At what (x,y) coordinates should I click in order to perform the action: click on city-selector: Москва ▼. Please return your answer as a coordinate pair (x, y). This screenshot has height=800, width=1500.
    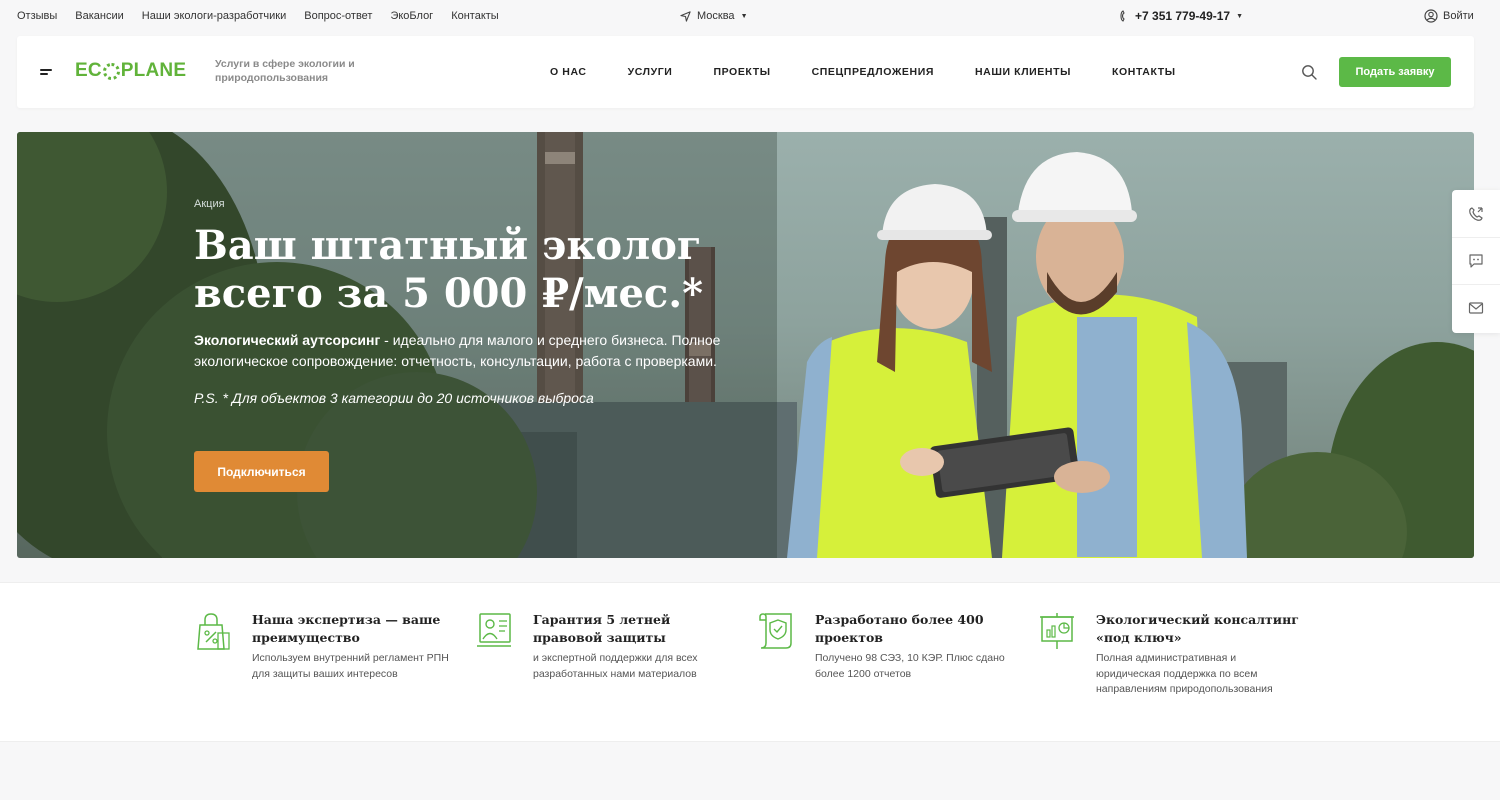
    Looking at the image, I should click on (714, 16).